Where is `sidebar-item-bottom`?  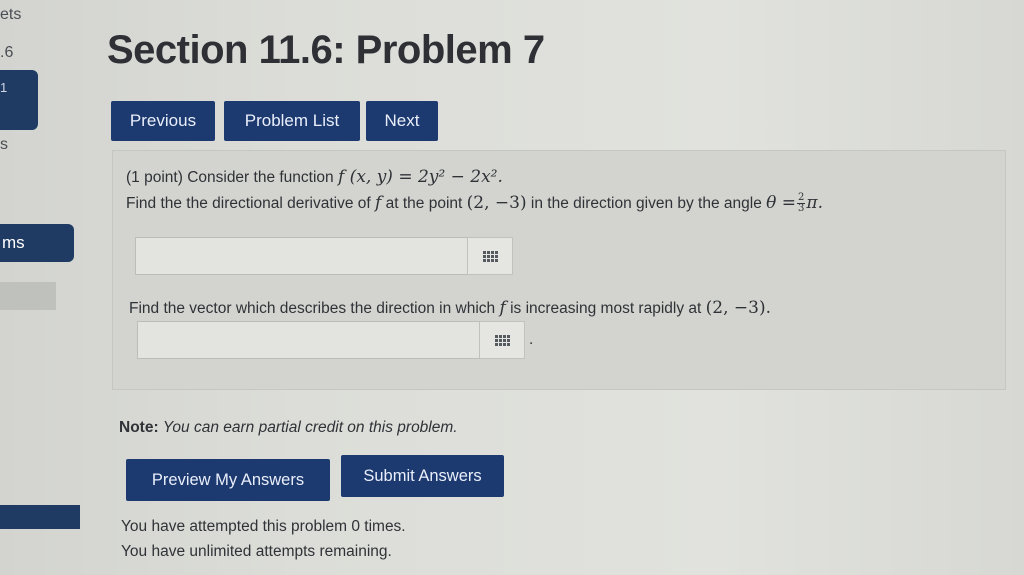 sidebar-item-bottom is located at coordinates (40, 517).